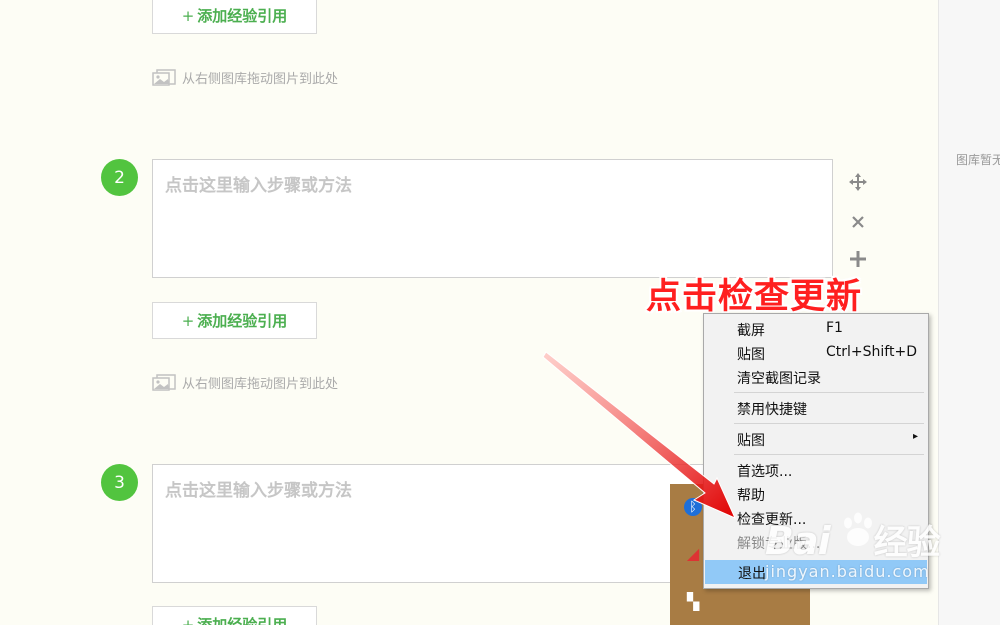  Describe the element at coordinates (816, 353) in the screenshot. I see `menu-item-paste: 贴图 Ctrl+Shift+D` at that location.